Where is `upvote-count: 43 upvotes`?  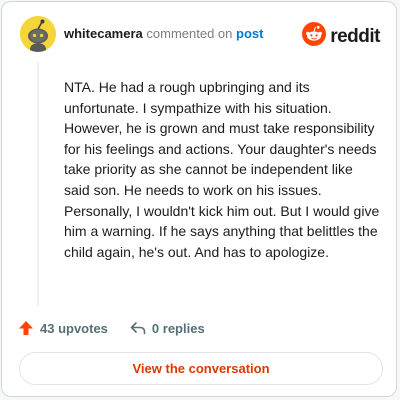
upvote-count: 43 upvotes is located at coordinates (74, 328).